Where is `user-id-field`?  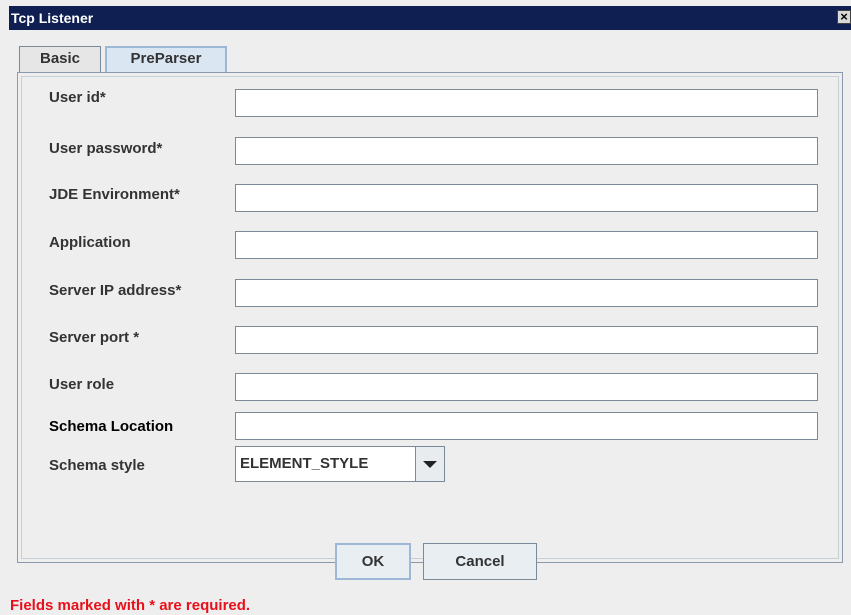
user-id-field is located at coordinates (526, 103).